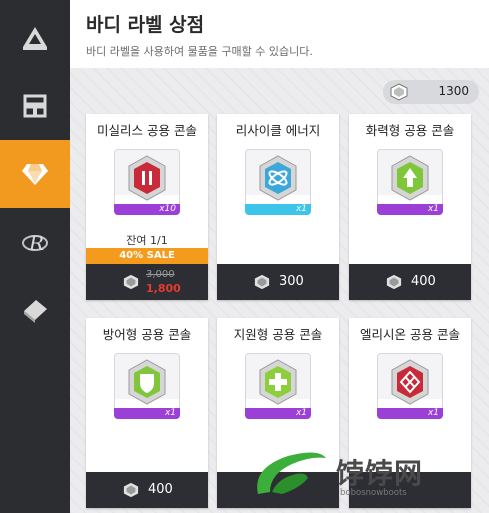  Describe the element at coordinates (380, 473) in the screenshot. I see `watermark-text: 饽饽网` at that location.